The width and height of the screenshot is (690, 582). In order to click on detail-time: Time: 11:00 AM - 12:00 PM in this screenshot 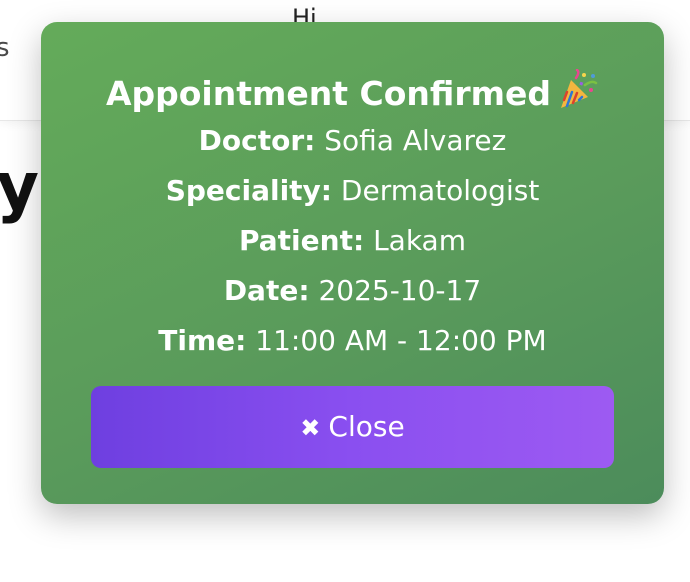, I will do `click(352, 344)`.